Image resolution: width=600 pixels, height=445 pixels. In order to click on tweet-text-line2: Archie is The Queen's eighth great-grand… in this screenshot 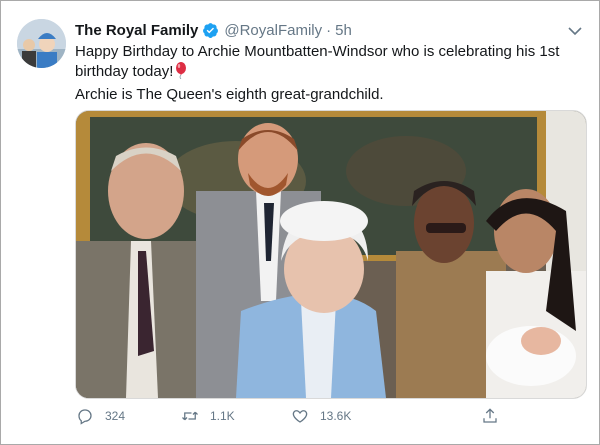, I will do `click(229, 94)`.